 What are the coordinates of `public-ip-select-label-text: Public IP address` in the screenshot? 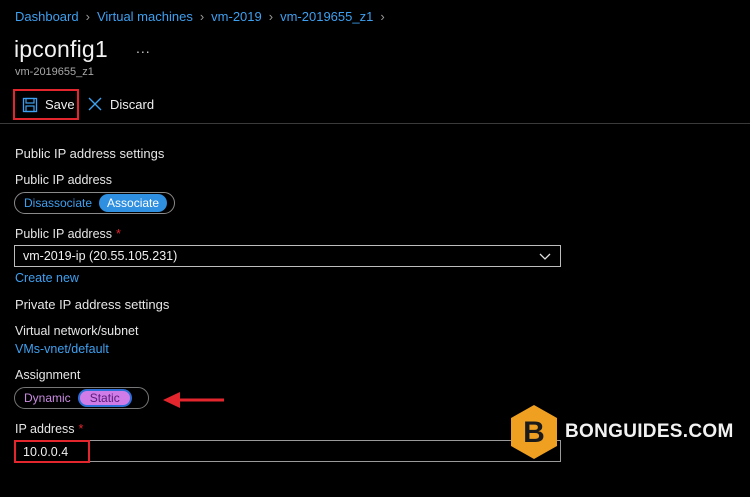 It's located at (64, 234).